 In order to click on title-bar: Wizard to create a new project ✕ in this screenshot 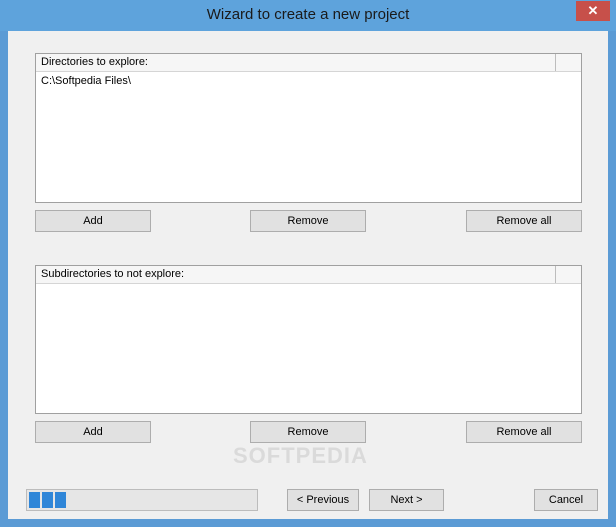, I will do `click(308, 15)`.